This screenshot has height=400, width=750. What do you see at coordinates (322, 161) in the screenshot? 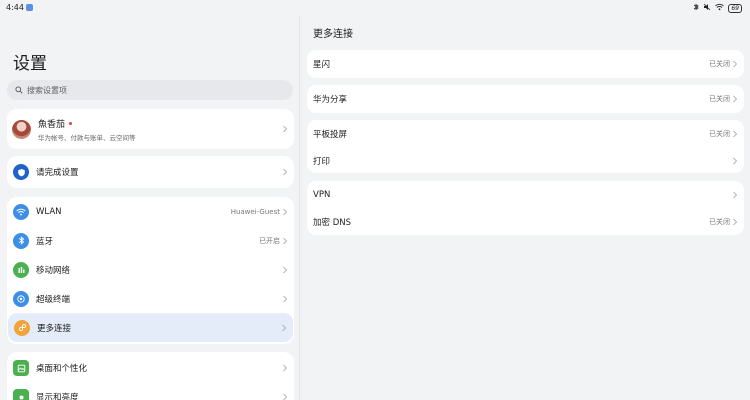
I see `item-label: 打印` at bounding box center [322, 161].